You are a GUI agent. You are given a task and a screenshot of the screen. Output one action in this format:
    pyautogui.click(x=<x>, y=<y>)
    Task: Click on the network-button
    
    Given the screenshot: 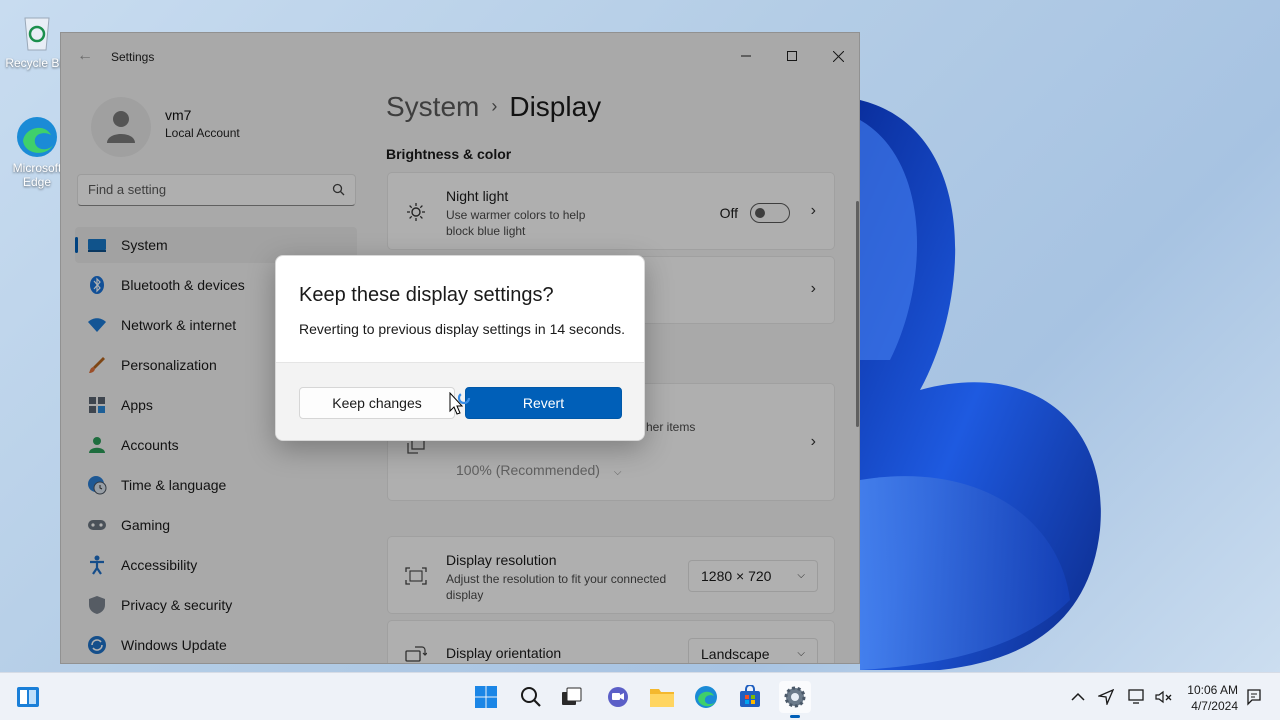 What is the action you would take?
    pyautogui.click(x=1138, y=697)
    